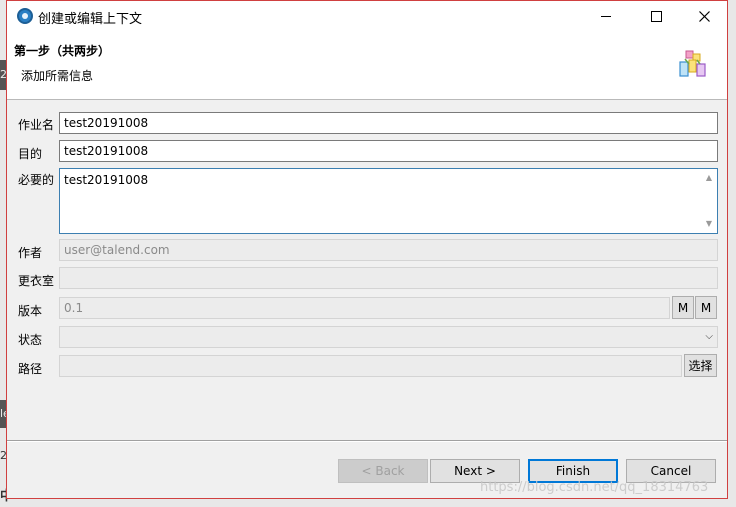 This screenshot has width=736, height=507. I want to click on minimize-button, so click(606, 16).